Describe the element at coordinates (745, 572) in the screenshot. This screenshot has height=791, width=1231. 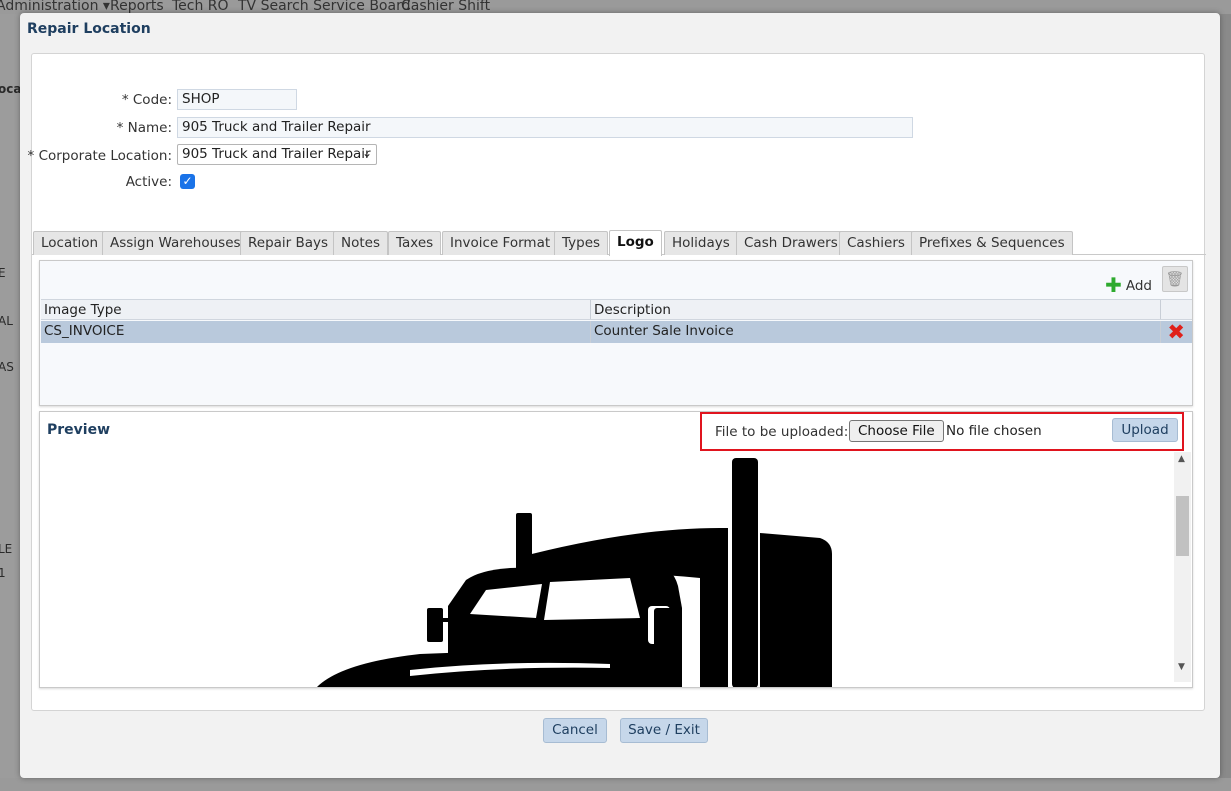
I see `exhaust-stack` at that location.